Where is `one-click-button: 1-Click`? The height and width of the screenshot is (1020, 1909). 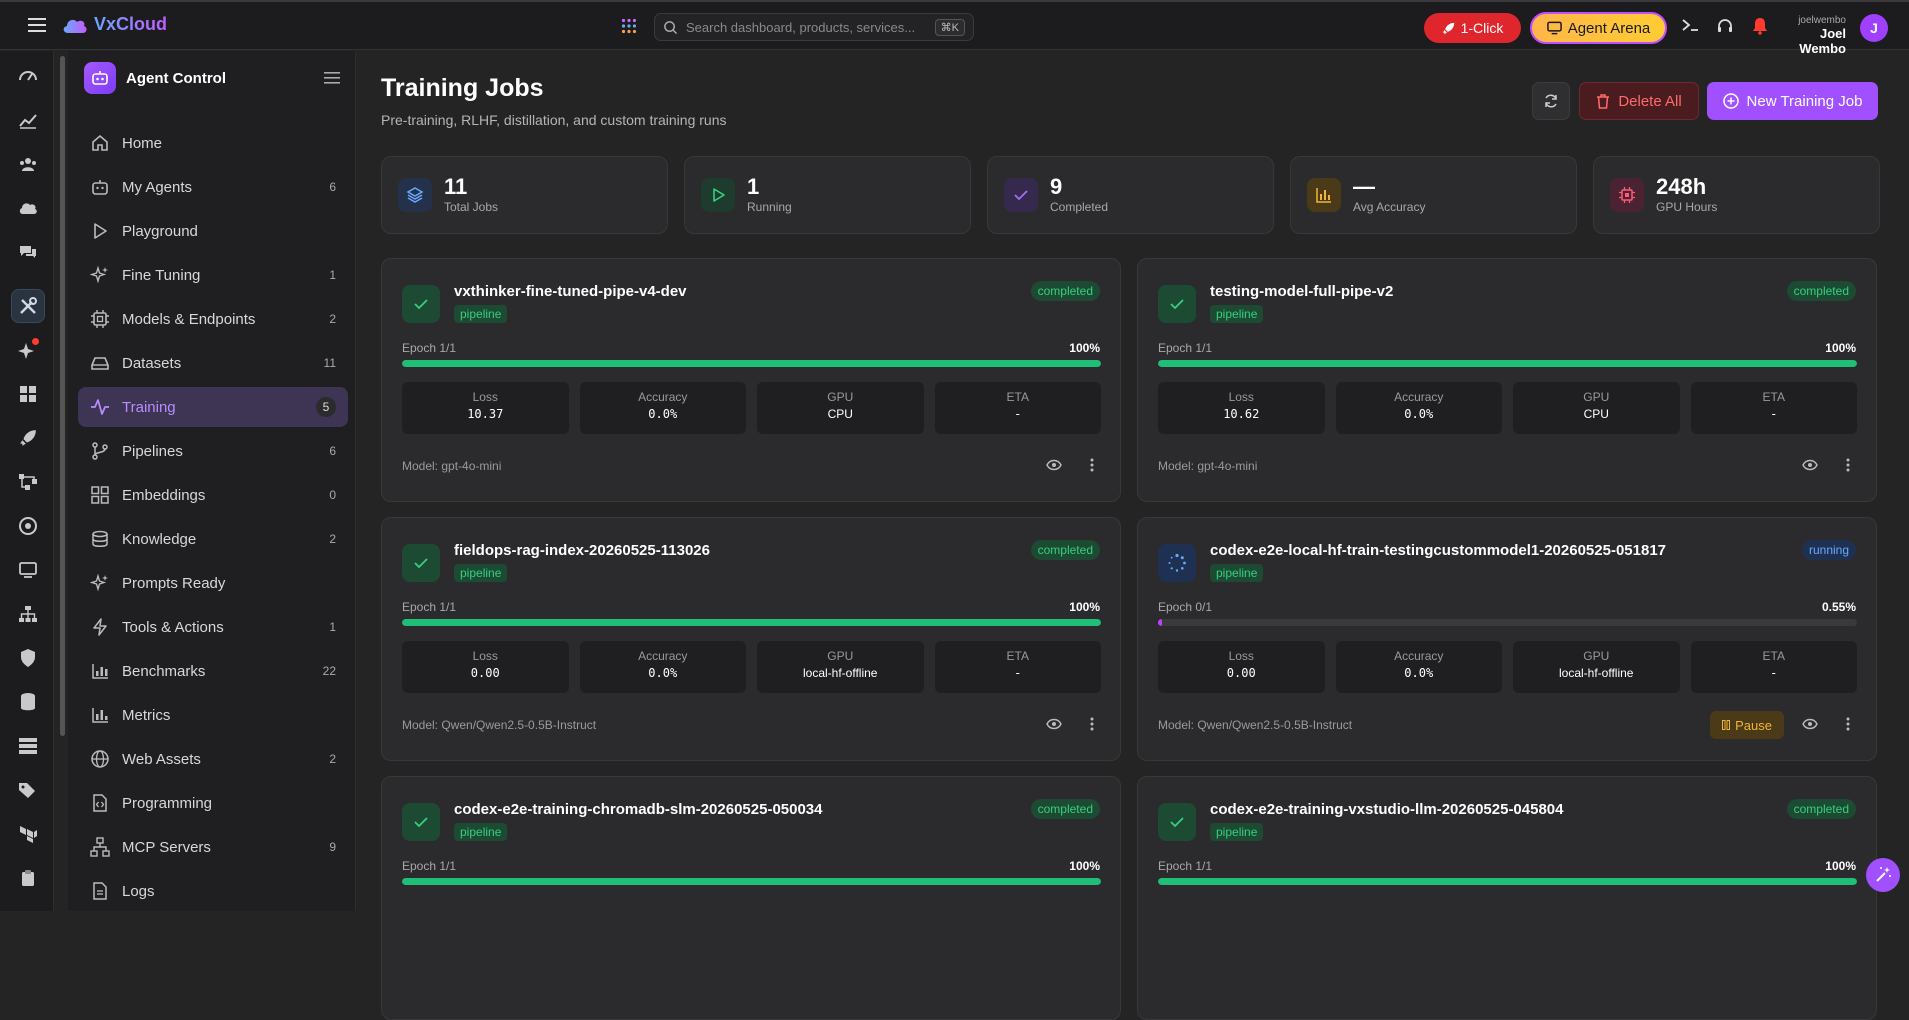
one-click-button: 1-Click is located at coordinates (1472, 28).